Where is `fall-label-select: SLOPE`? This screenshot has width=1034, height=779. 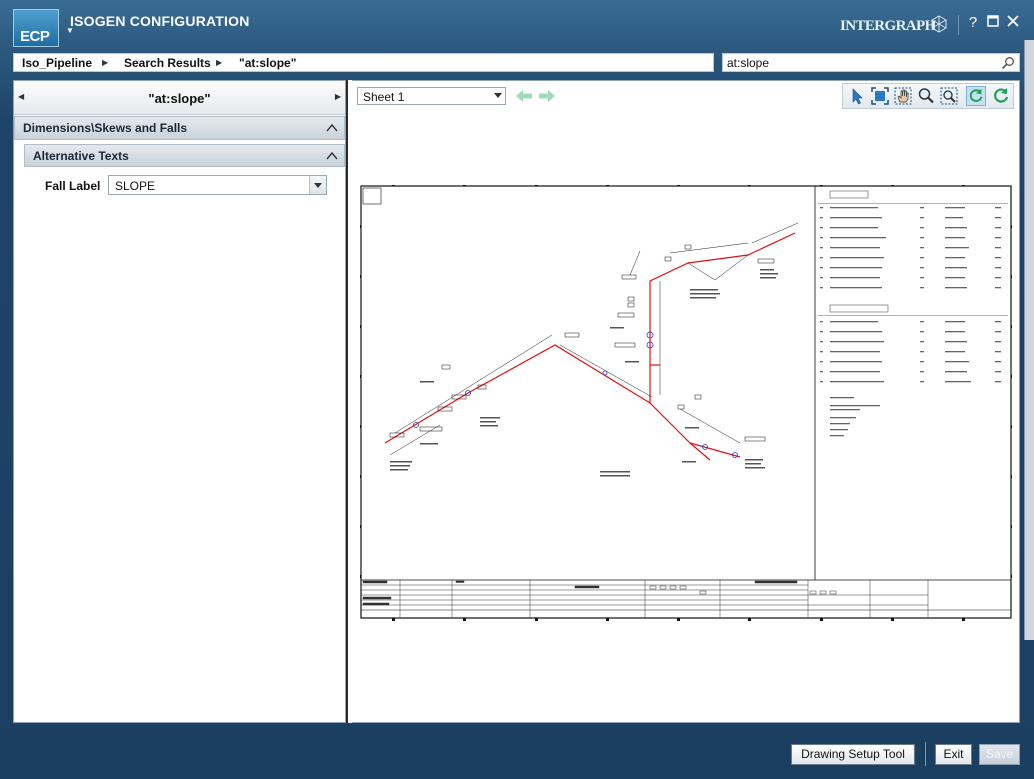
fall-label-select: SLOPE is located at coordinates (217, 185).